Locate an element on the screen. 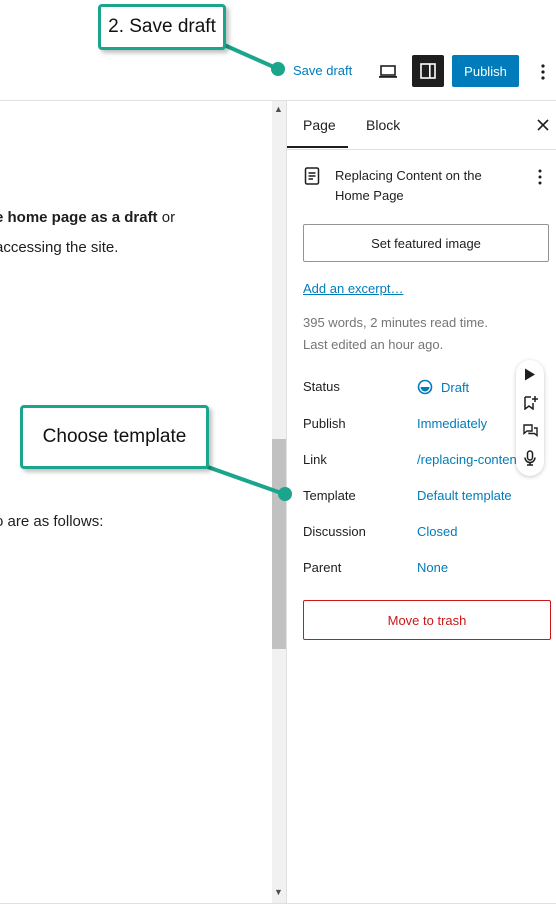 The width and height of the screenshot is (556, 920). save-draft-connector is located at coordinates (249, 56).